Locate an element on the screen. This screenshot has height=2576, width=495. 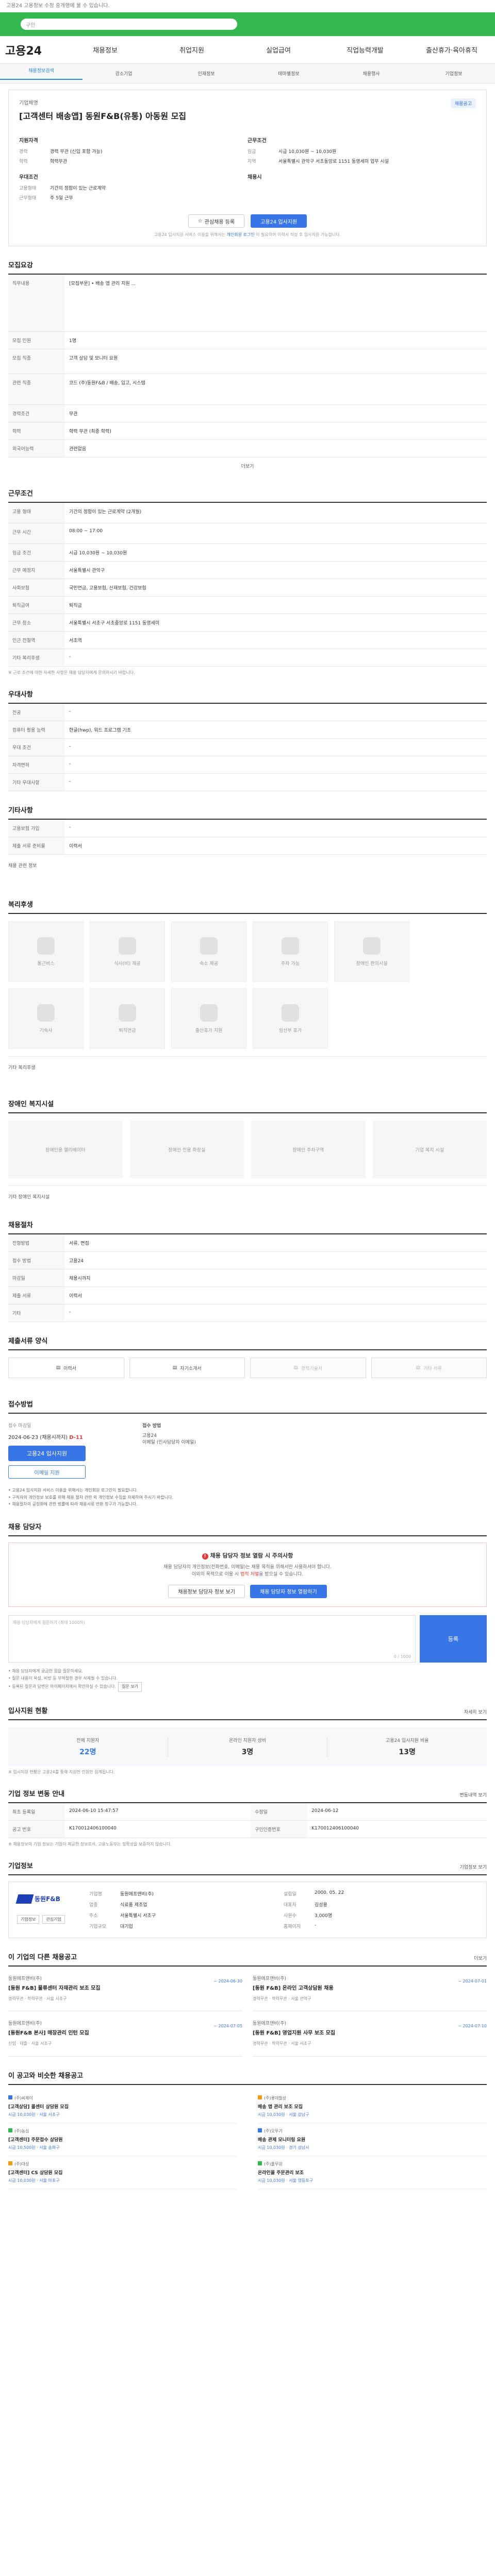
status-note: ※ 입사지원 현황은 고용24를 통해 지원한 인원만 집계됩니다. is located at coordinates (62, 1771).